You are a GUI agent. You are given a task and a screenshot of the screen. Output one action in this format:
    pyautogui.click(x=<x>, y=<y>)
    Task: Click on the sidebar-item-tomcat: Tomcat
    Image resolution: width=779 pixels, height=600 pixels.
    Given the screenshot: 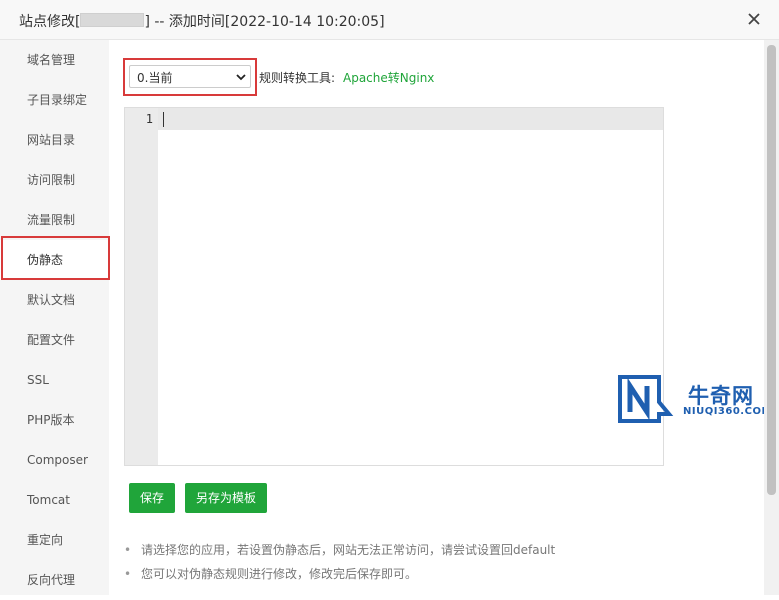 What is the action you would take?
    pyautogui.click(x=54, y=500)
    